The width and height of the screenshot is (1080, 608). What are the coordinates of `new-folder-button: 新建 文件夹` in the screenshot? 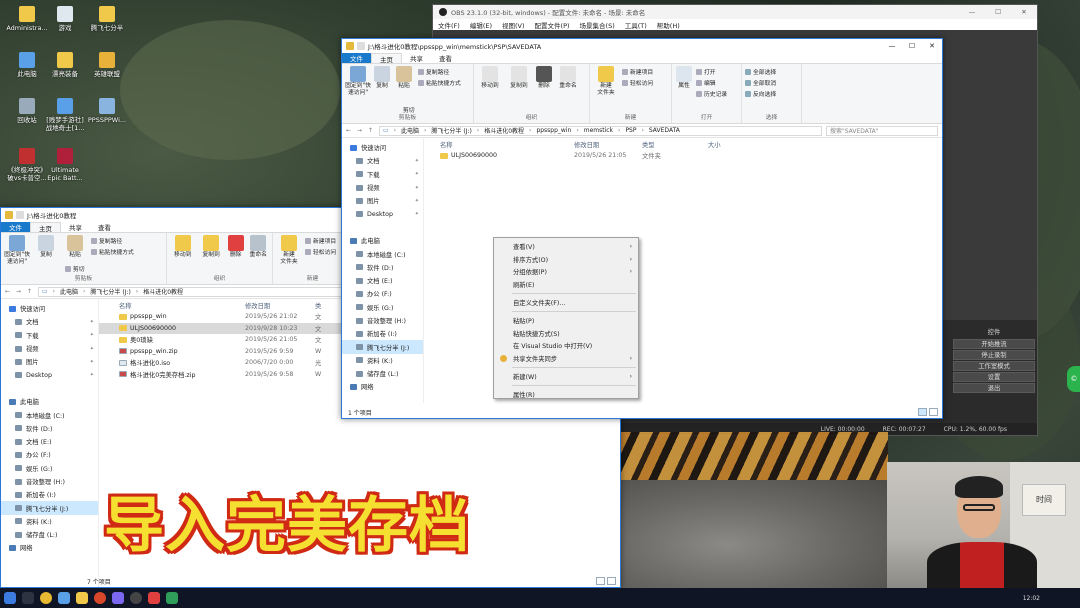 It's located at (606, 81).